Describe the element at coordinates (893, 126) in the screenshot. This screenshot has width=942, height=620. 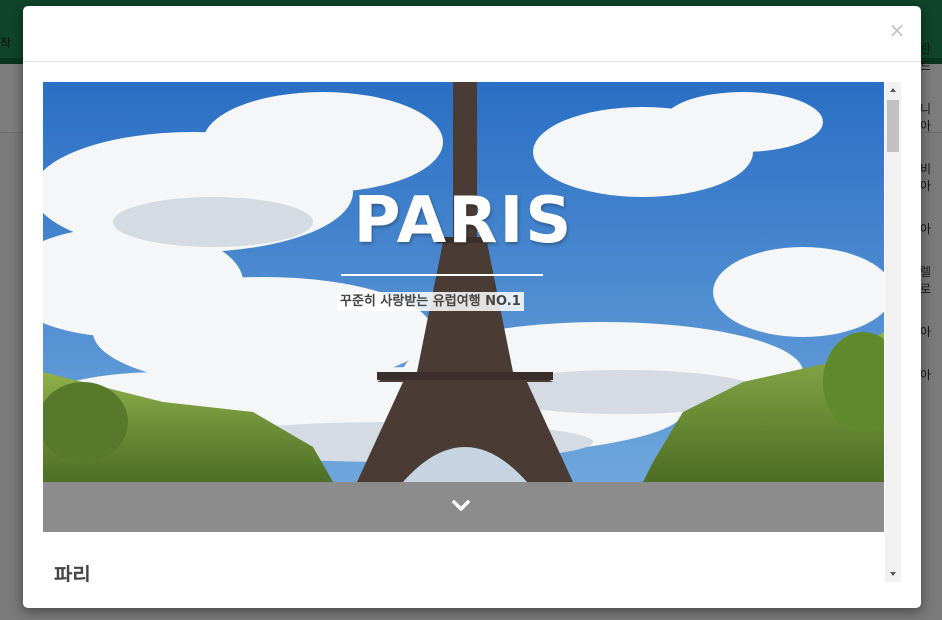
I see `scroll-thumb` at that location.